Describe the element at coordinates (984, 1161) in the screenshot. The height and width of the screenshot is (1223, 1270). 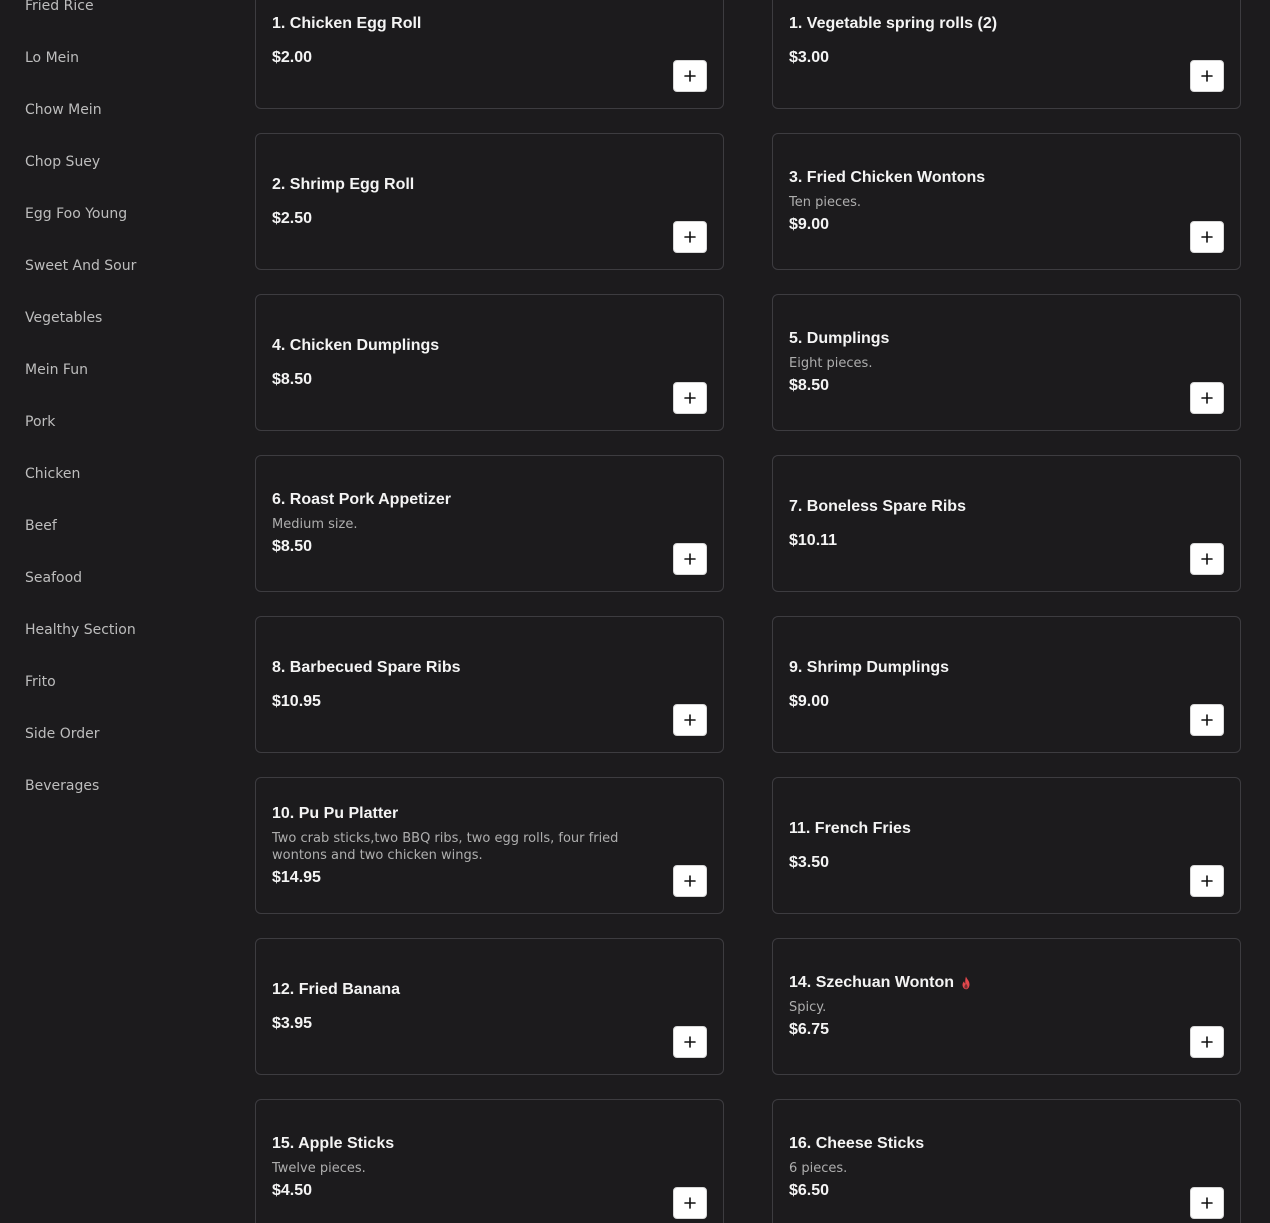
I see `menu-item-info: 16. Cheese Sticks 6 pieces. $6.50` at that location.